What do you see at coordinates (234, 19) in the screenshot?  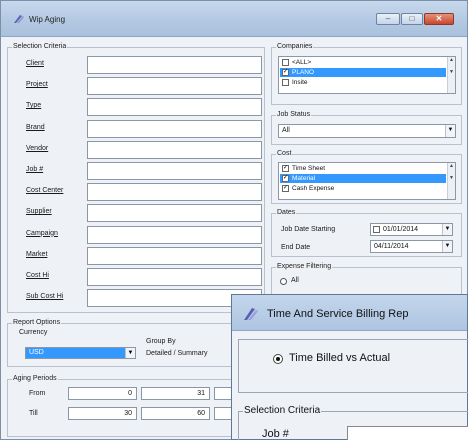 I see `title-bar: Wip Aging – □ ✕` at bounding box center [234, 19].